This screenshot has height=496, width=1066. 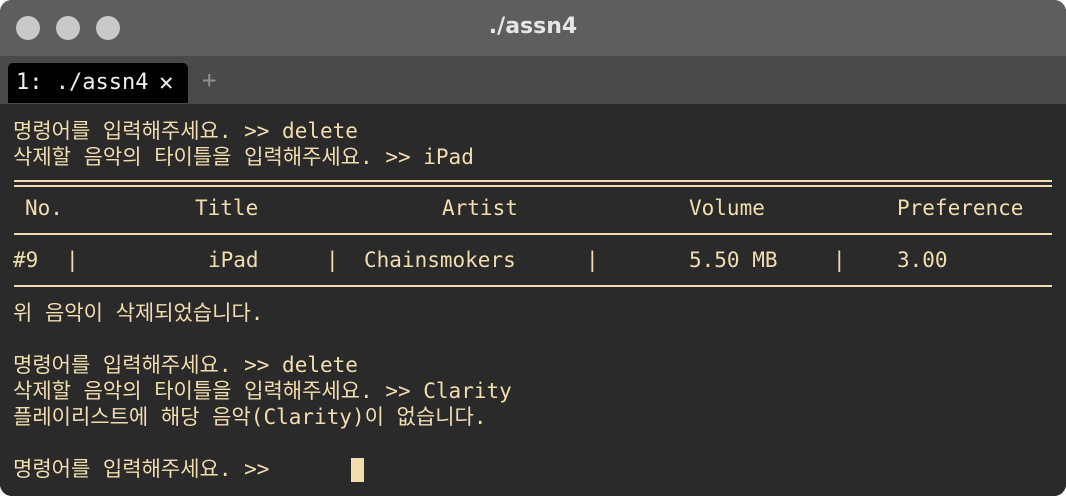 I want to click on output-line: 삭제할 음악의 타이틀을 입력해주세요. >> iPad, so click(x=243, y=157).